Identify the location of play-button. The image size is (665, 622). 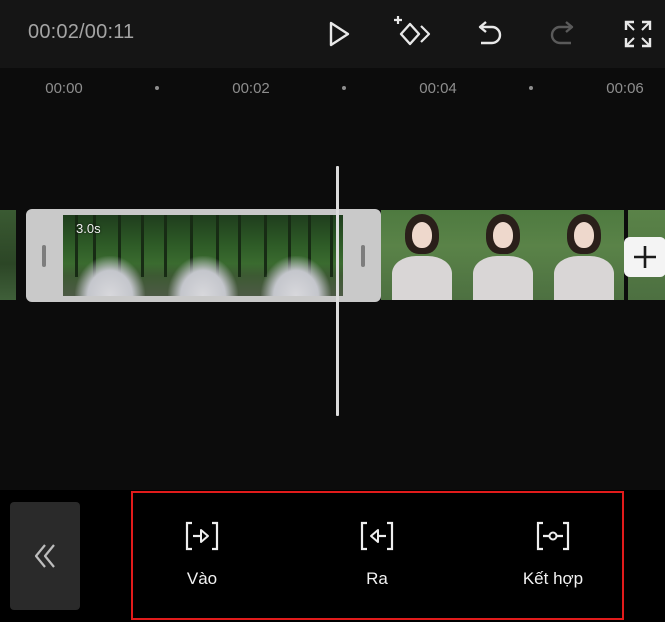
(338, 34).